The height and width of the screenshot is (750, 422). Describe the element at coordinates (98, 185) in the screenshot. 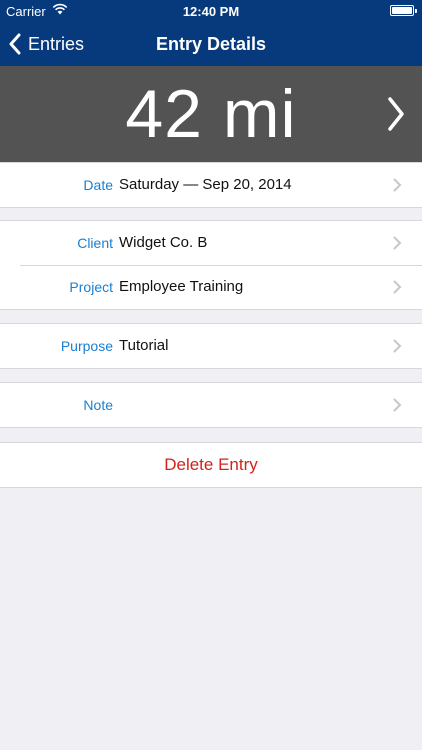

I see `date-label: Date` at that location.